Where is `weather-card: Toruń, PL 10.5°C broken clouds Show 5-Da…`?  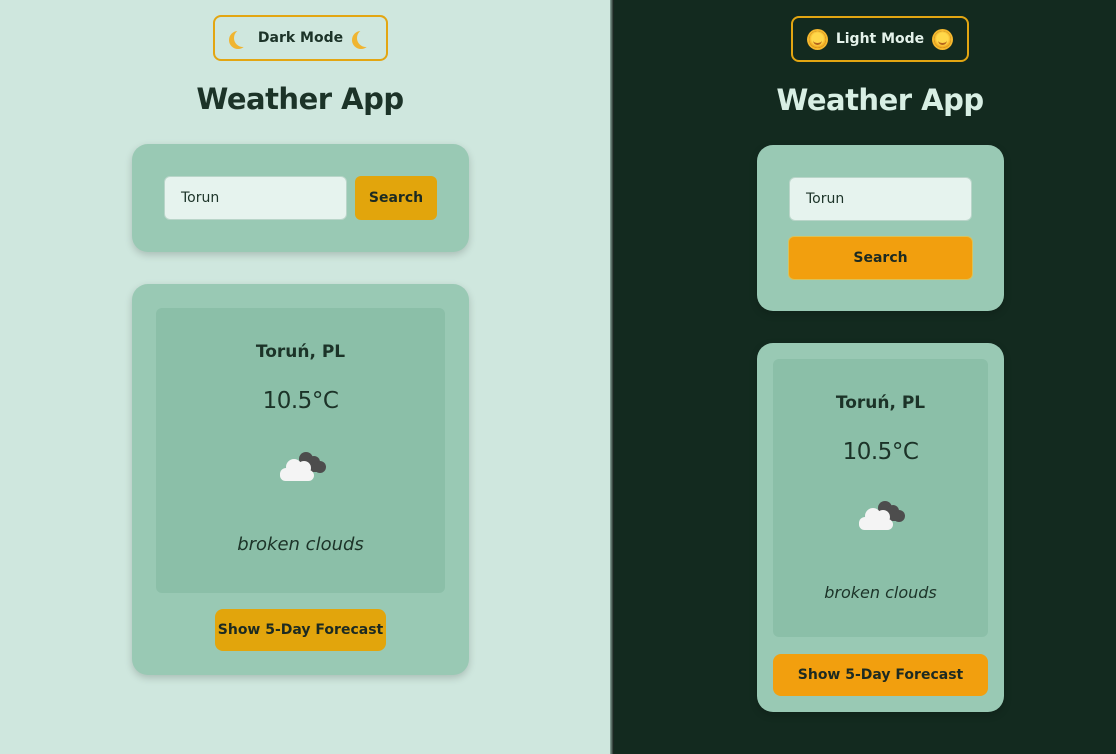 weather-card: Toruń, PL 10.5°C broken clouds Show 5-Da… is located at coordinates (880, 527).